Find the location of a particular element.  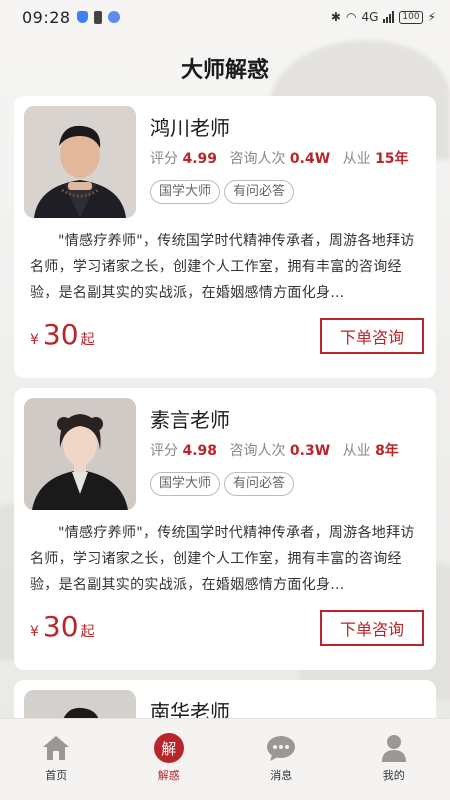

consult-count: 0.3W is located at coordinates (310, 451).